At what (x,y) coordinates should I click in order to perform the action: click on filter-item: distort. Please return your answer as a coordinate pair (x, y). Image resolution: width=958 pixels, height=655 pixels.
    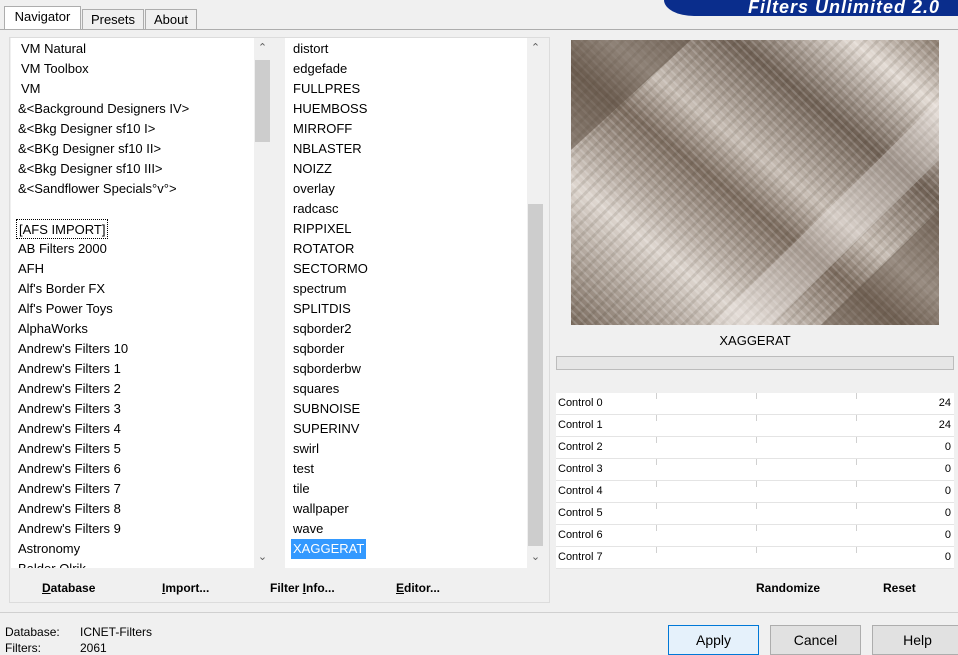
    Looking at the image, I should click on (310, 49).